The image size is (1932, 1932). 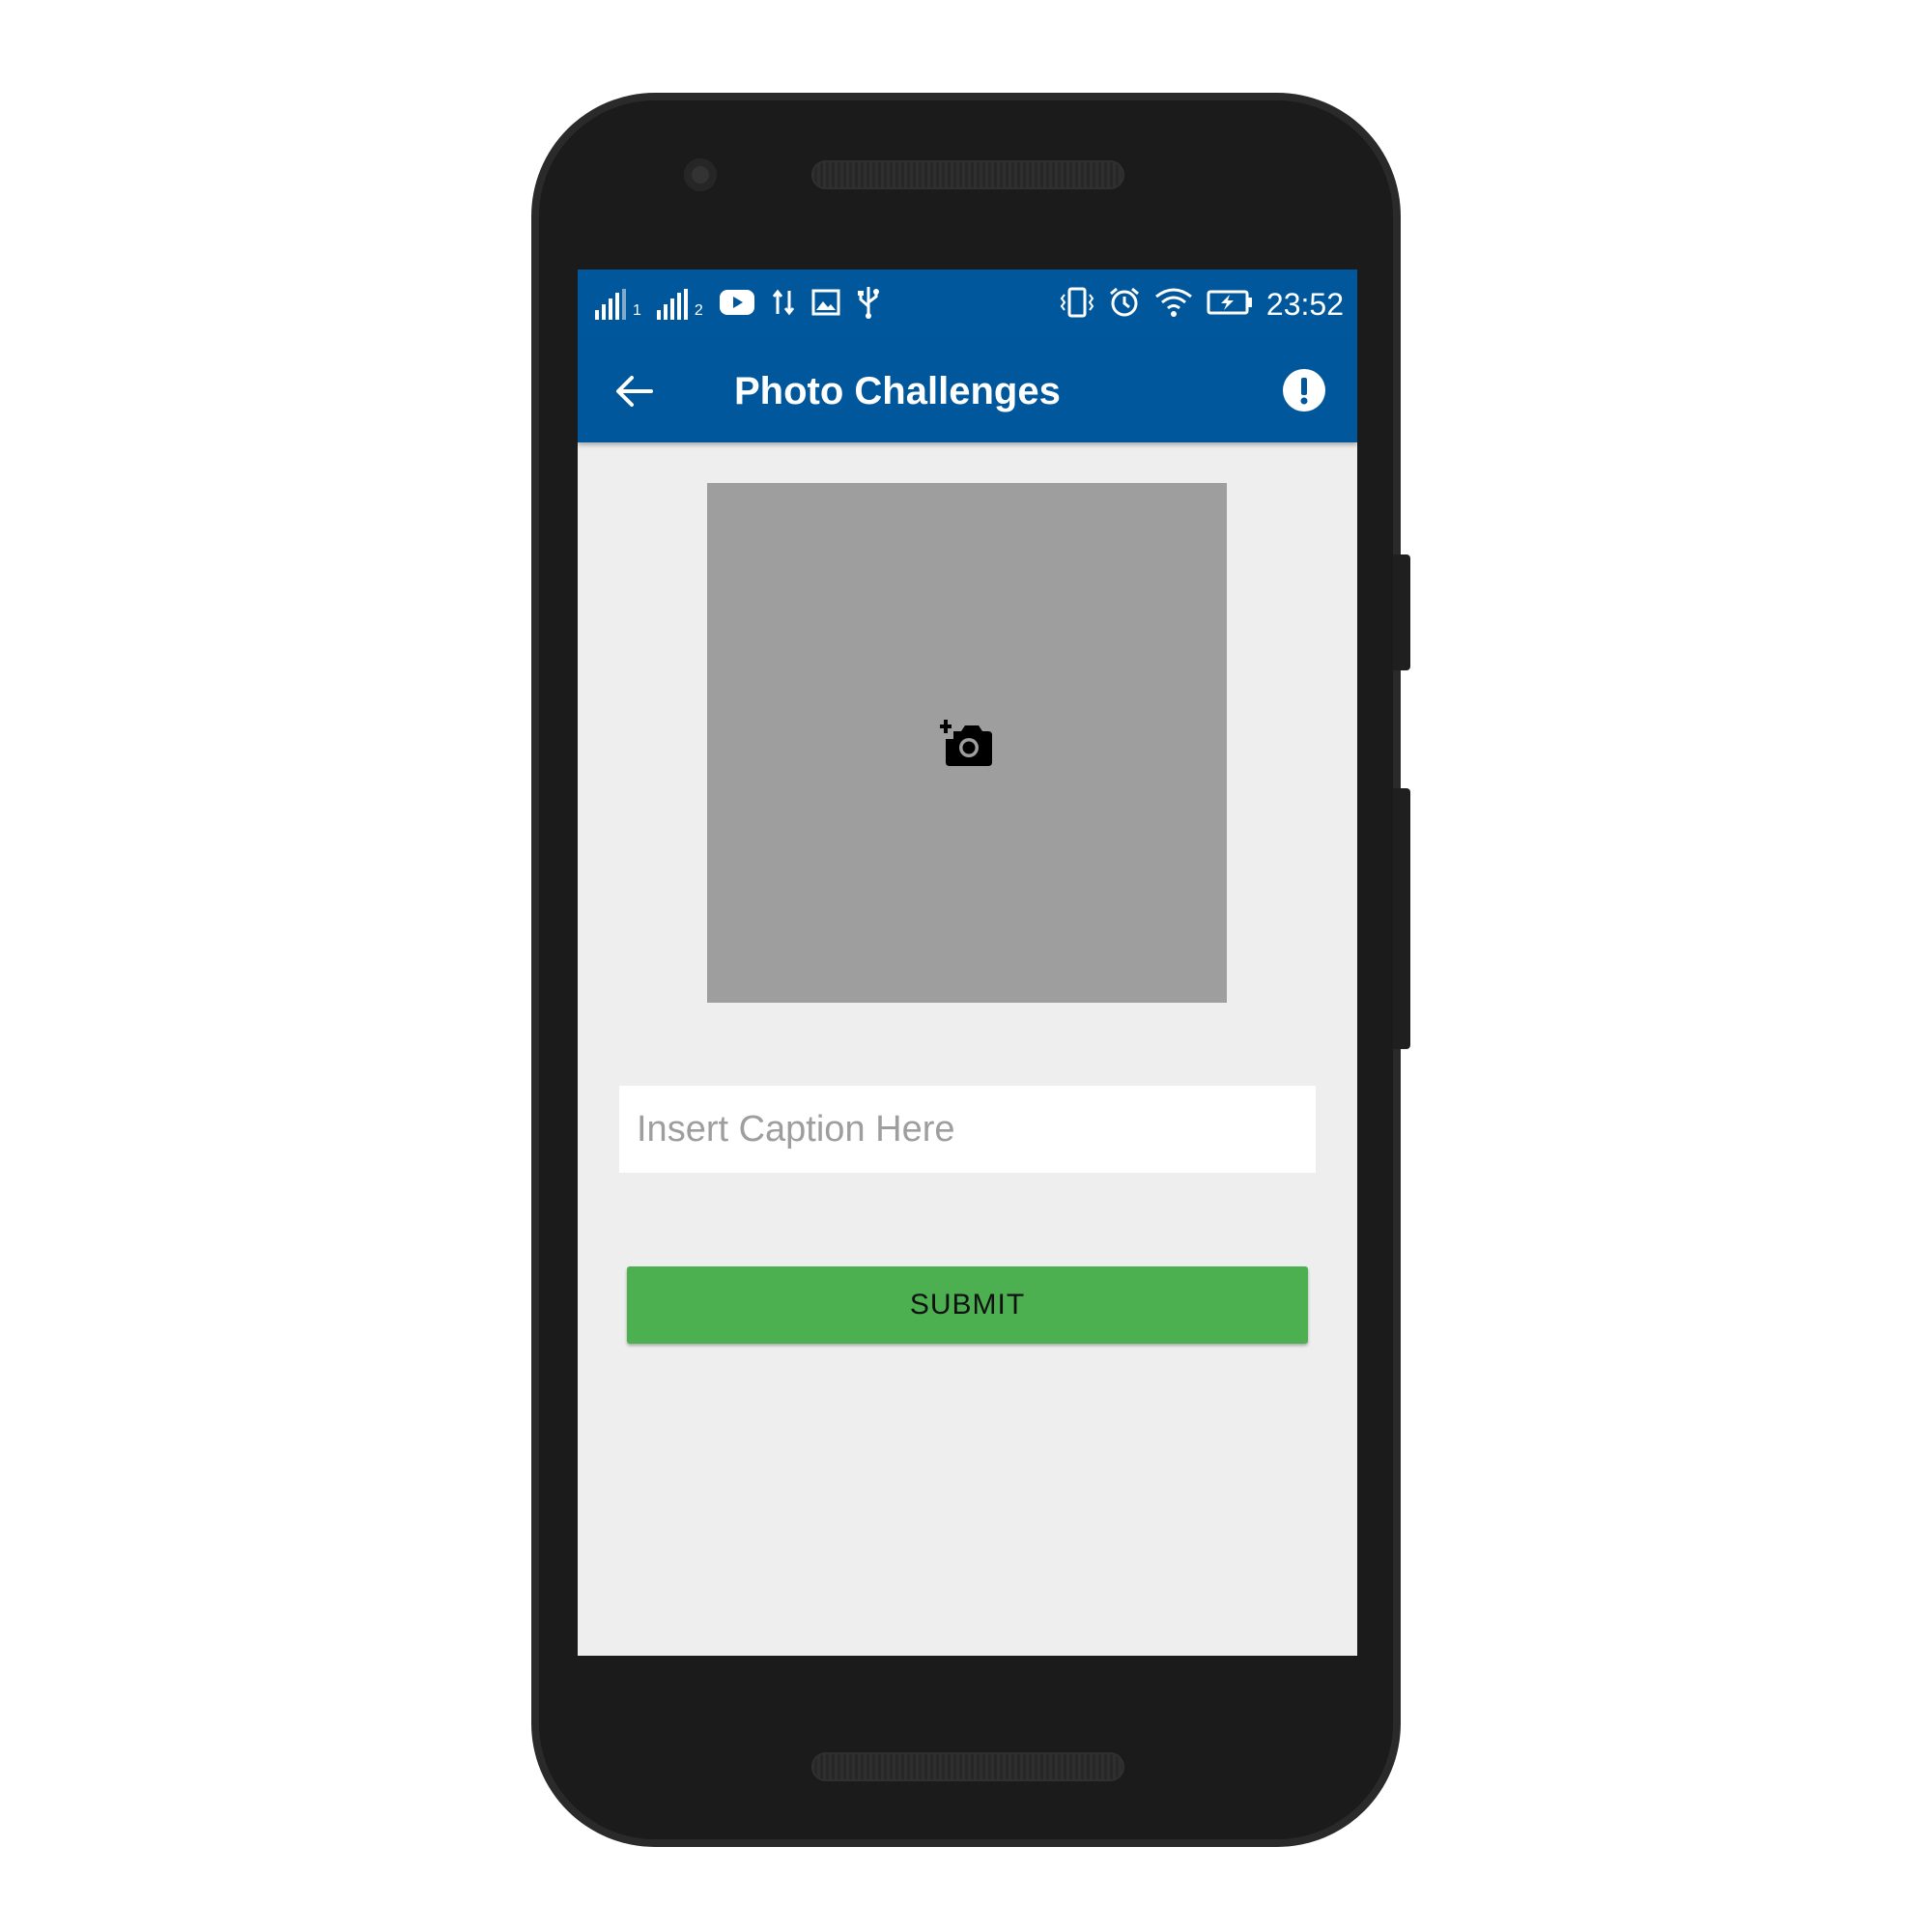 I want to click on vibrate-icon, so click(x=1077, y=305).